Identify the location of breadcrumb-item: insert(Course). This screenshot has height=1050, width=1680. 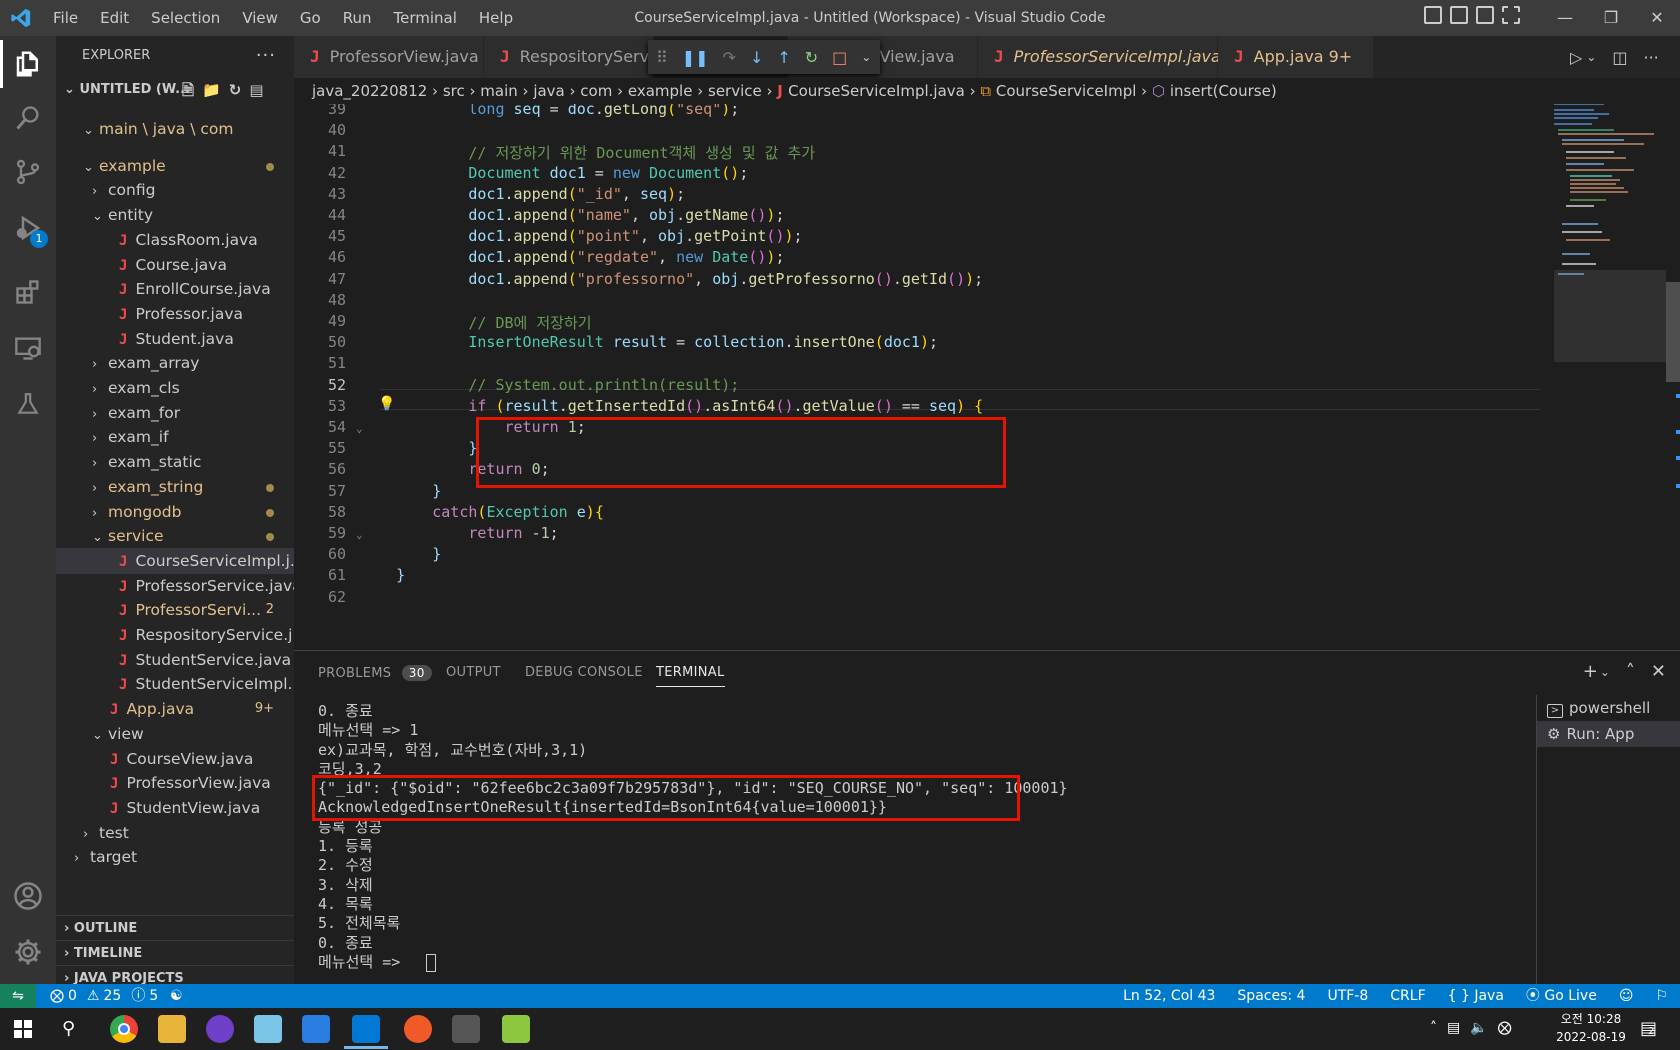
(1223, 91).